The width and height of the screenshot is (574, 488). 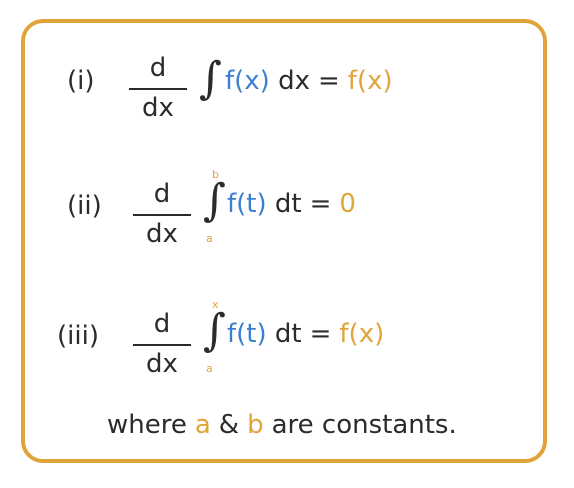 What do you see at coordinates (81, 81) in the screenshot?
I see `rule-label: (i)` at bounding box center [81, 81].